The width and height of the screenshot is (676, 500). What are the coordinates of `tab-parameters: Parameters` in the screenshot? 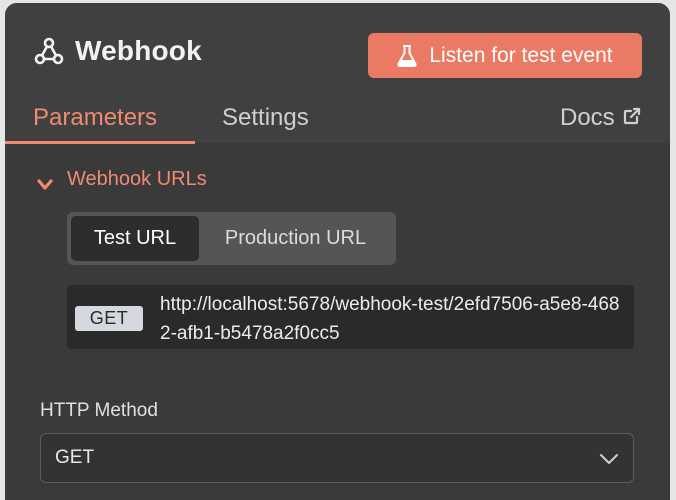 It's located at (95, 118).